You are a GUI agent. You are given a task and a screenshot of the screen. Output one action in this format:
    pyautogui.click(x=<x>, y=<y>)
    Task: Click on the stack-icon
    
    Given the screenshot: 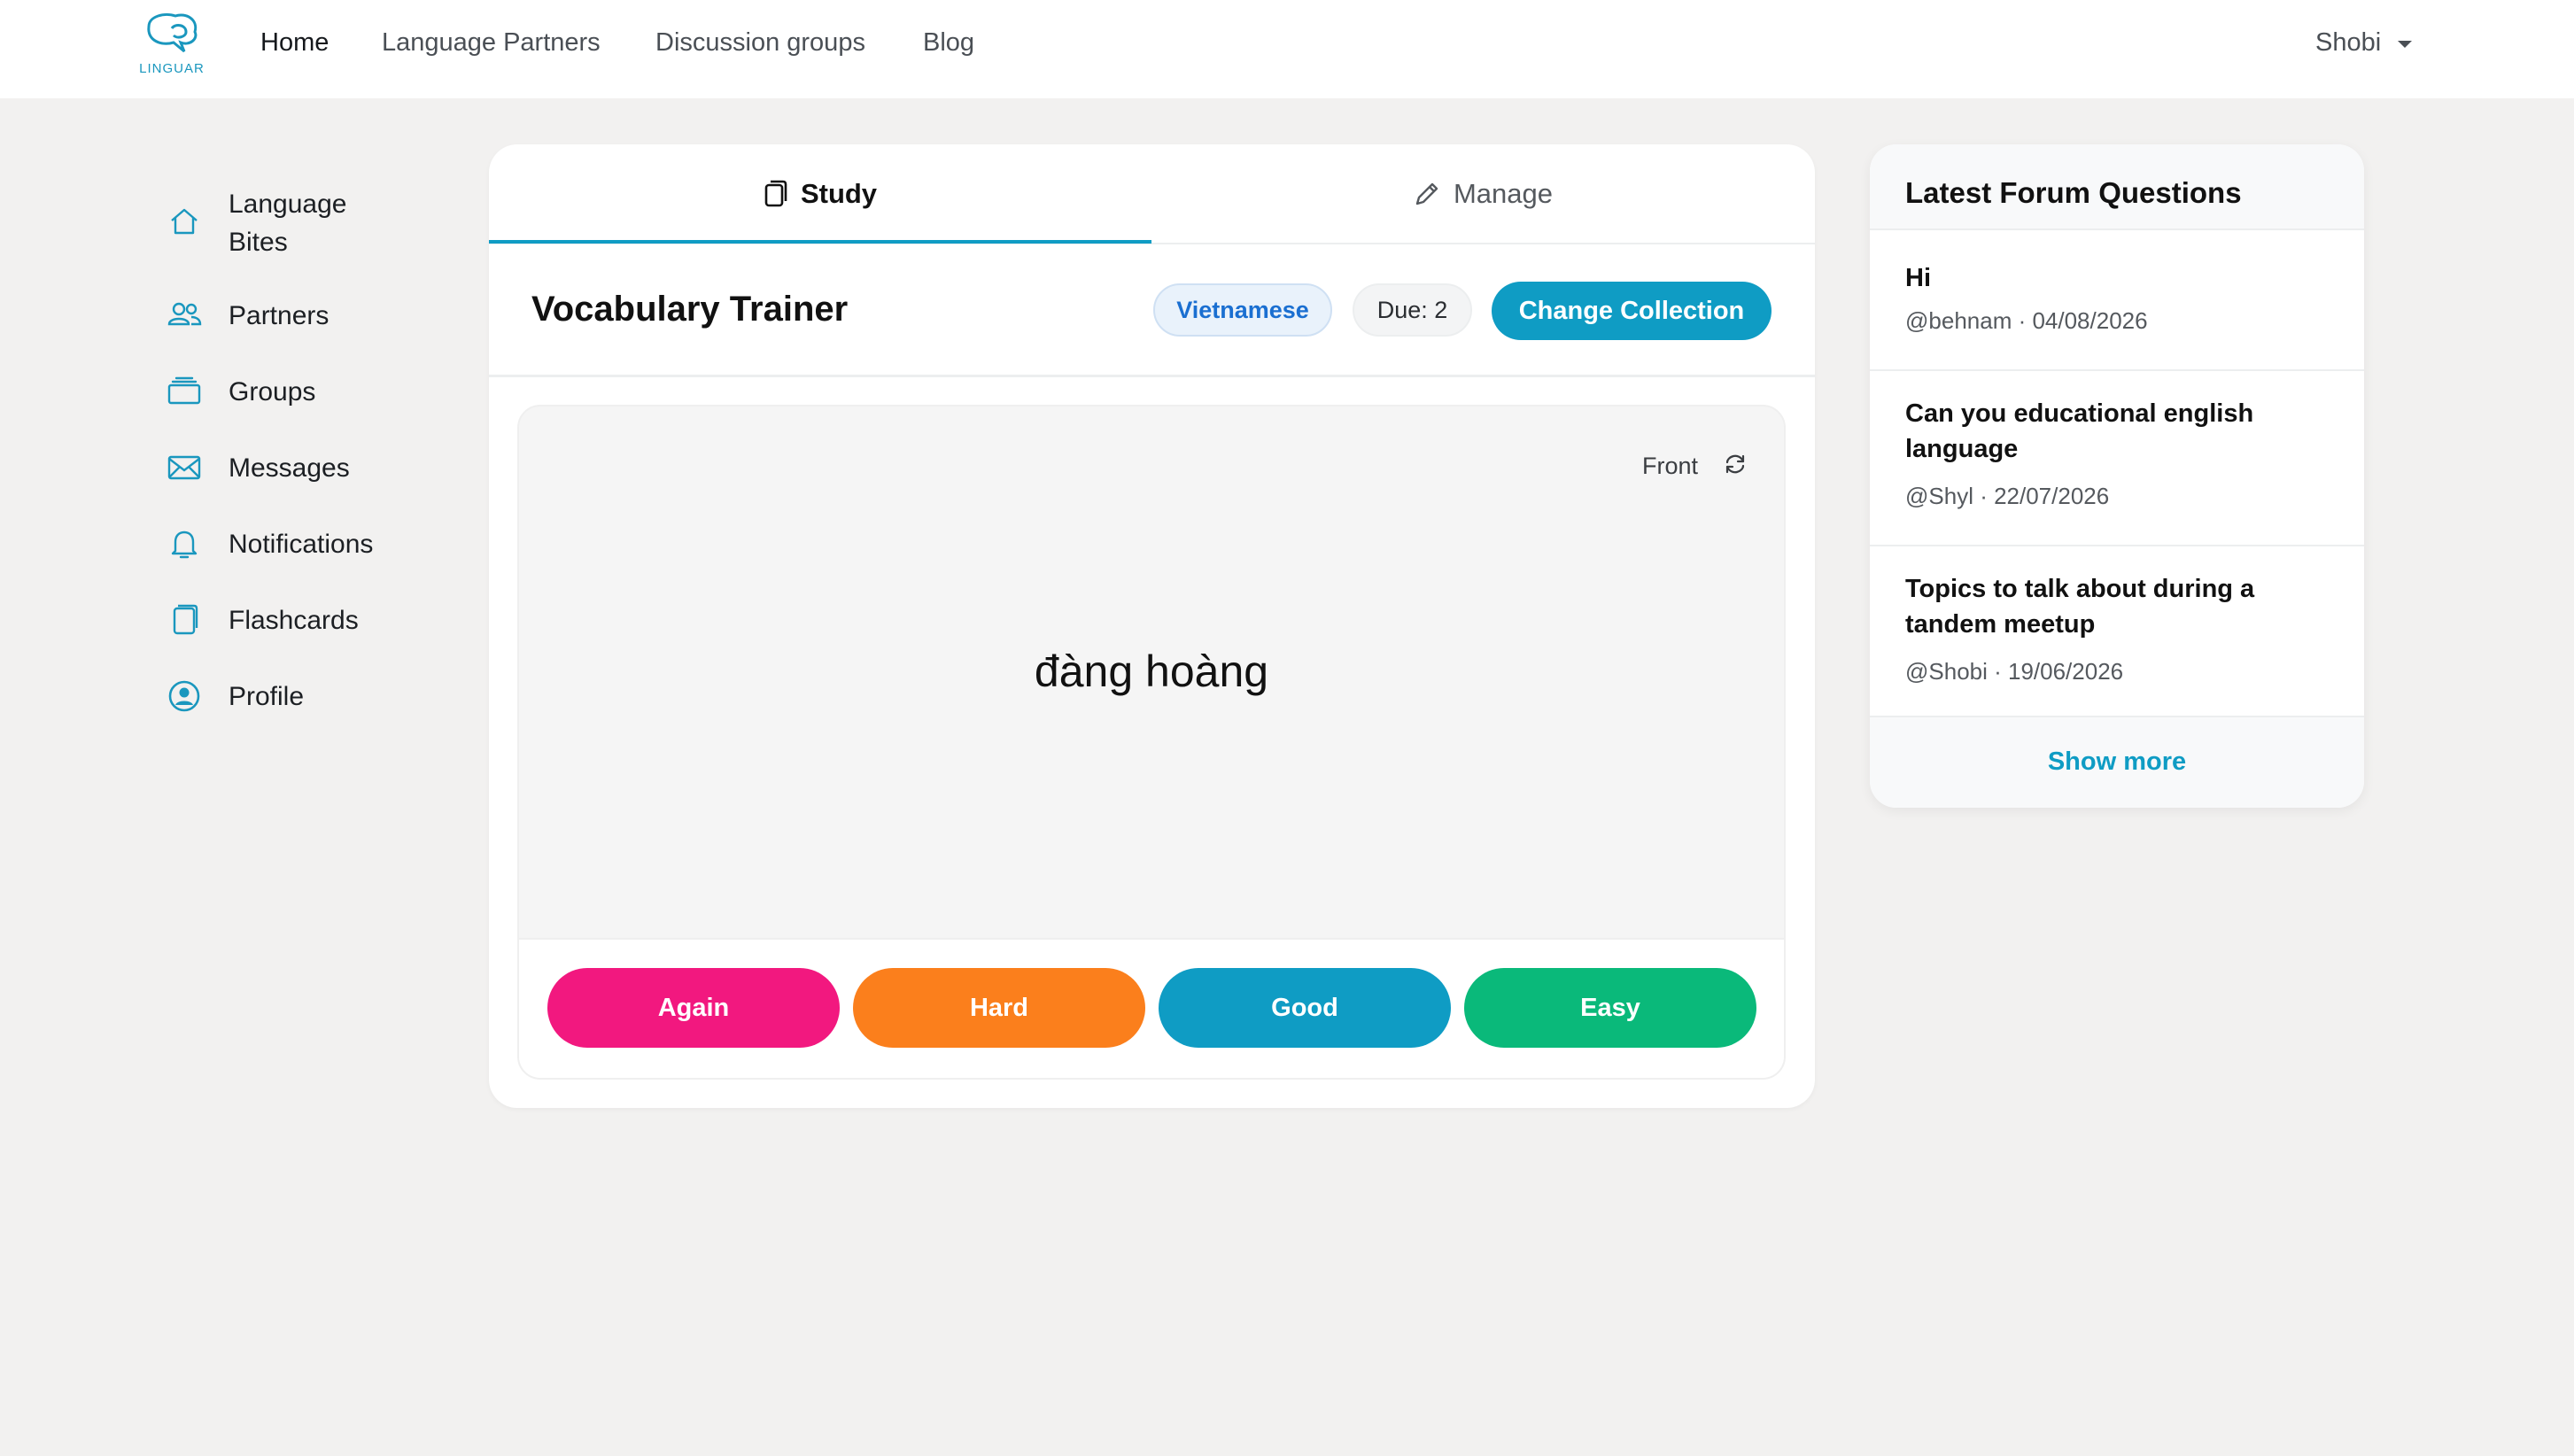 What is the action you would take?
    pyautogui.click(x=184, y=390)
    